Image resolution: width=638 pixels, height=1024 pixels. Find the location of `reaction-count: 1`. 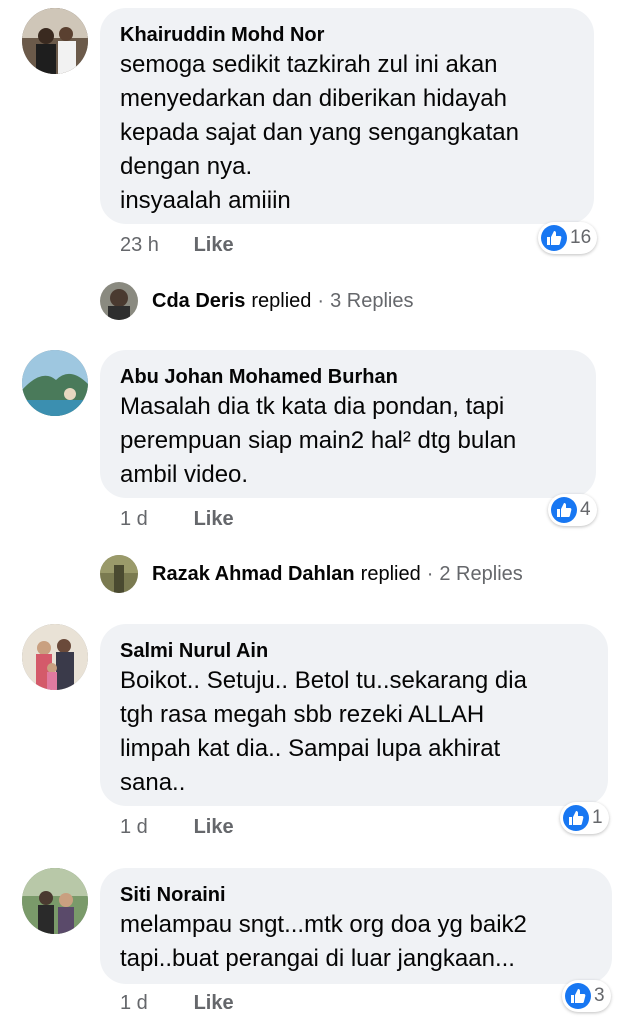

reaction-count: 1 is located at coordinates (584, 818).